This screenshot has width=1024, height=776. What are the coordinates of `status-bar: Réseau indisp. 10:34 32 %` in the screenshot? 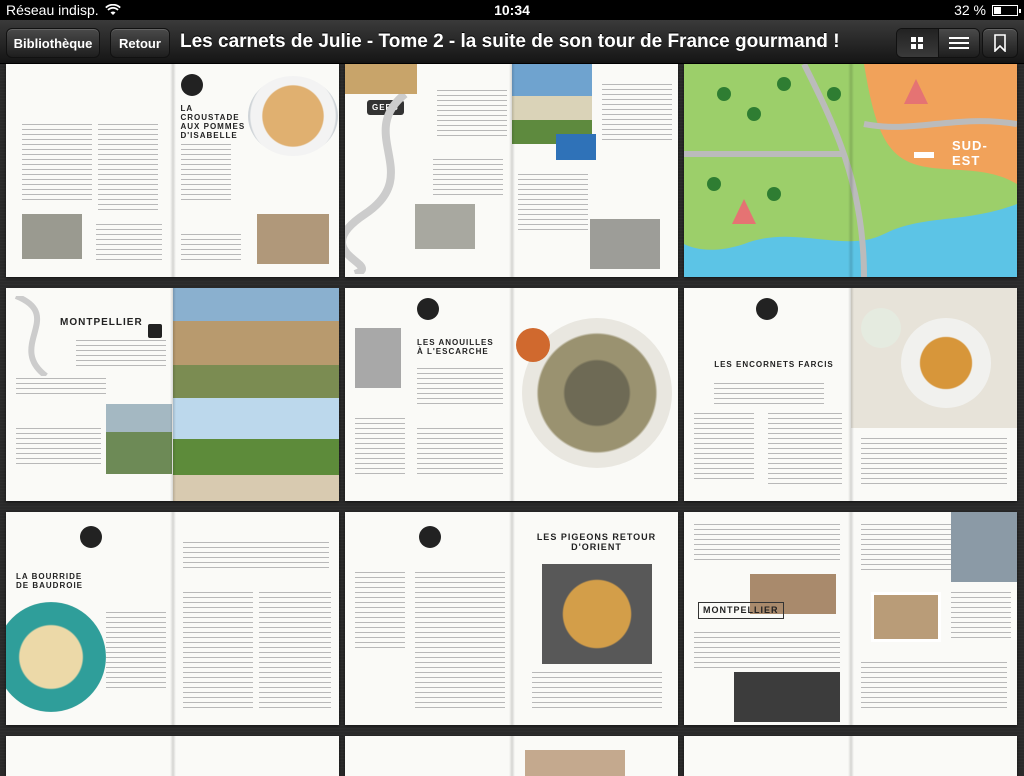 It's located at (512, 10).